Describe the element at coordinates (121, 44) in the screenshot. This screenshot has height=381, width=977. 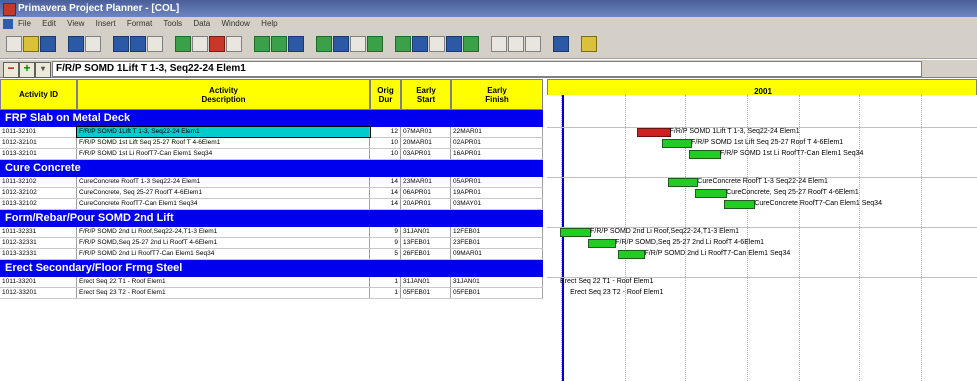
I see `cut-icon` at that location.